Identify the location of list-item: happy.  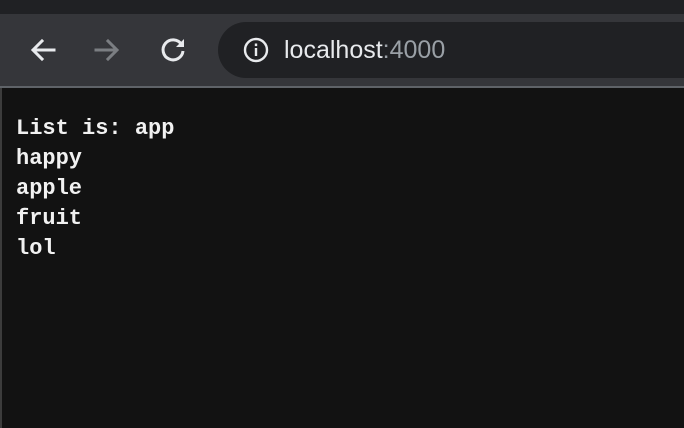
(49, 158).